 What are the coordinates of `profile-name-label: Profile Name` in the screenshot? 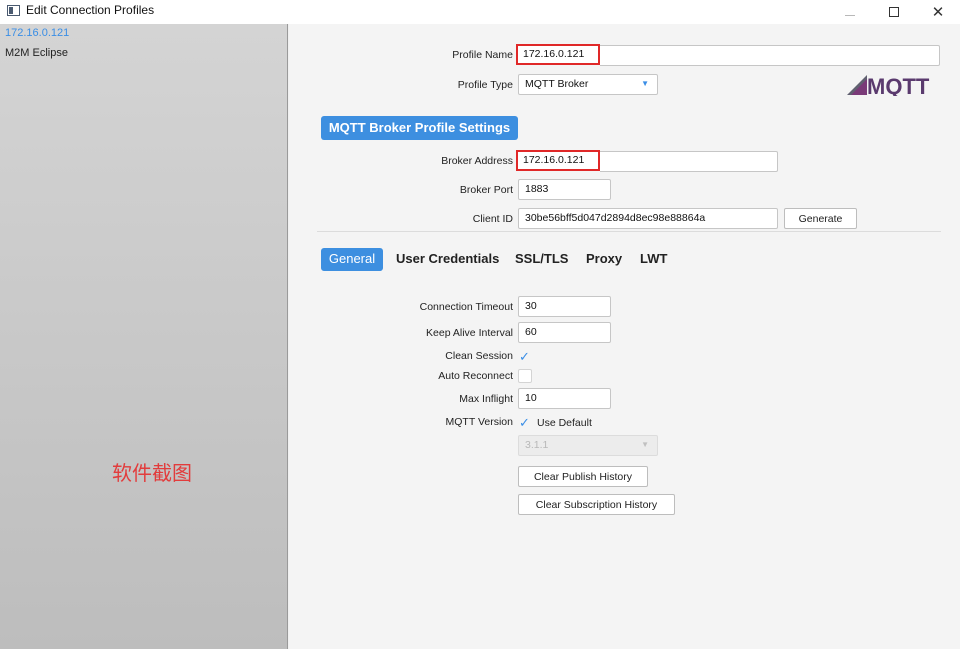 It's located at (482, 55).